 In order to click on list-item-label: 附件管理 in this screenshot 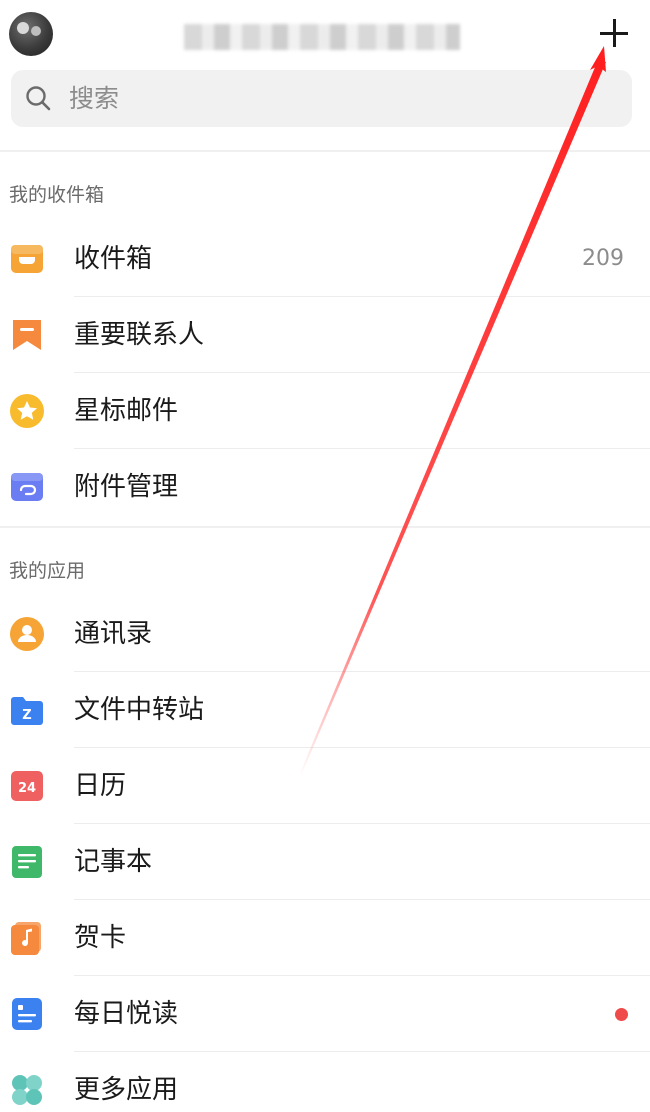, I will do `click(126, 487)`.